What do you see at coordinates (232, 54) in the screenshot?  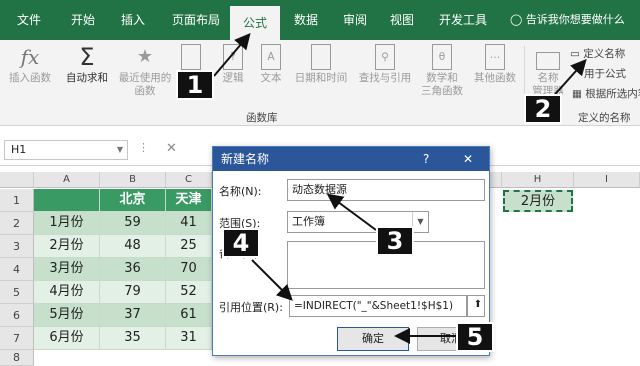 I see `arrow-to-formulas-tab` at bounding box center [232, 54].